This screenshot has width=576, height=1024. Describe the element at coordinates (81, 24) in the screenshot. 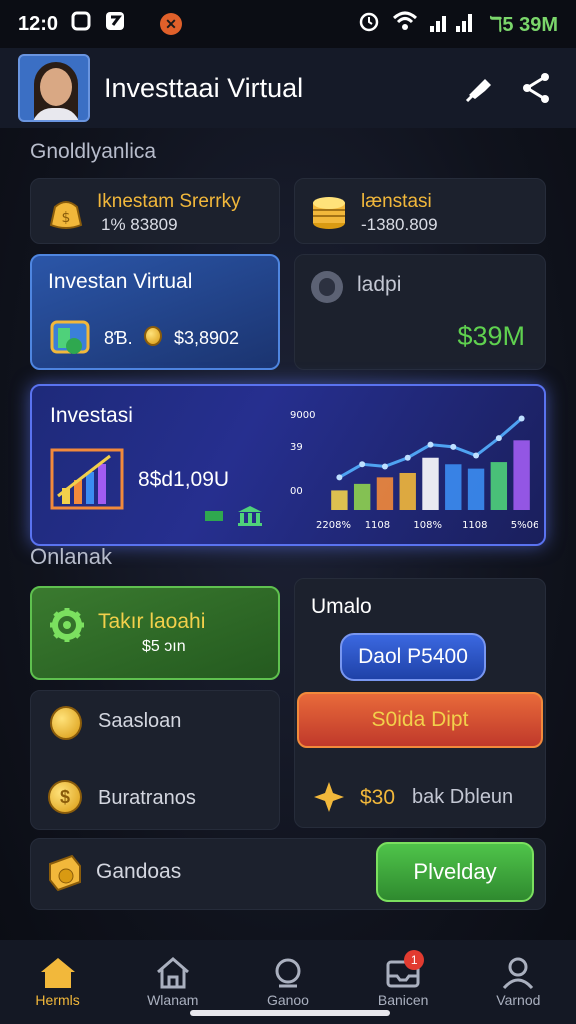

I see `notification-icon` at that location.